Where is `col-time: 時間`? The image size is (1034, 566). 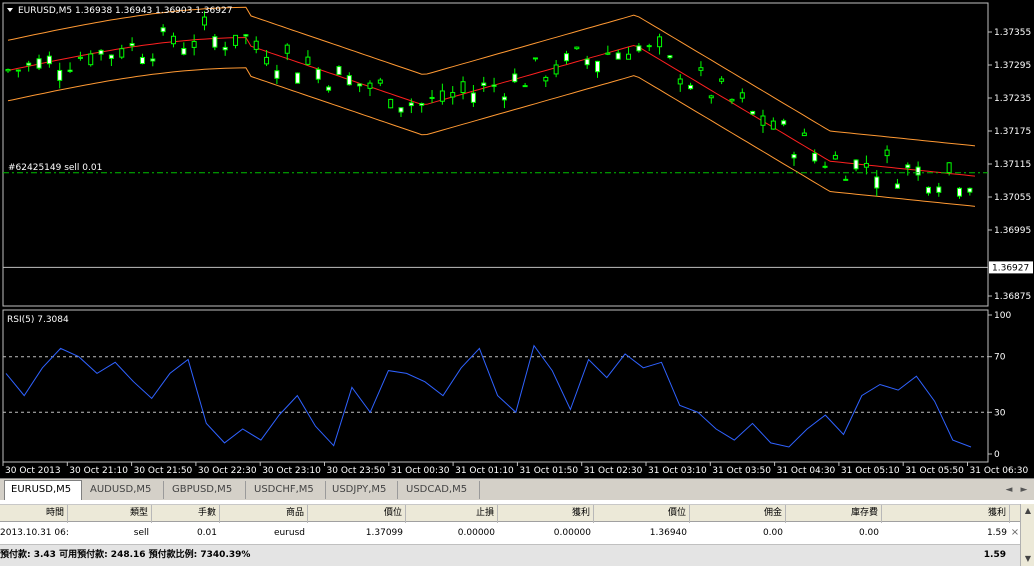
col-time: 時間 is located at coordinates (34, 514).